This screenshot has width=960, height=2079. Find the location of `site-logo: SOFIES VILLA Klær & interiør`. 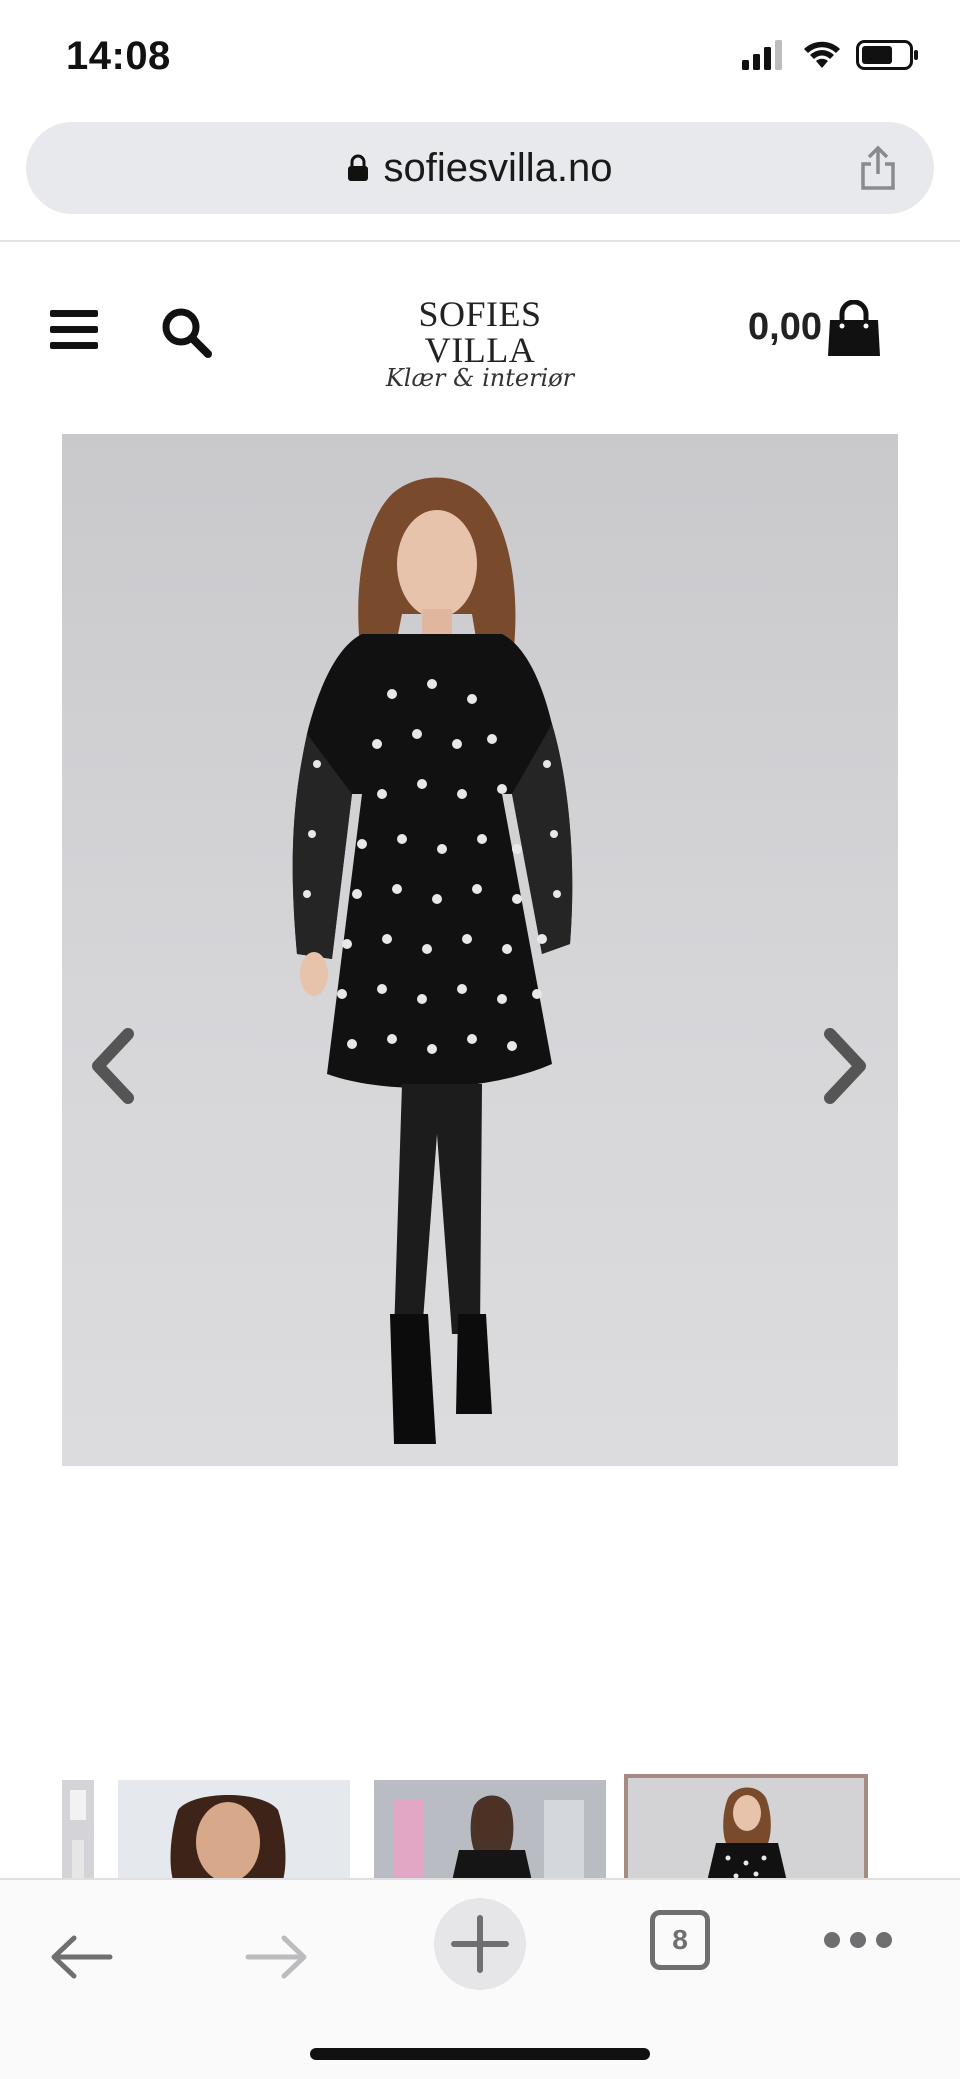

site-logo: SOFIES VILLA Klær & interiør is located at coordinates (480, 343).